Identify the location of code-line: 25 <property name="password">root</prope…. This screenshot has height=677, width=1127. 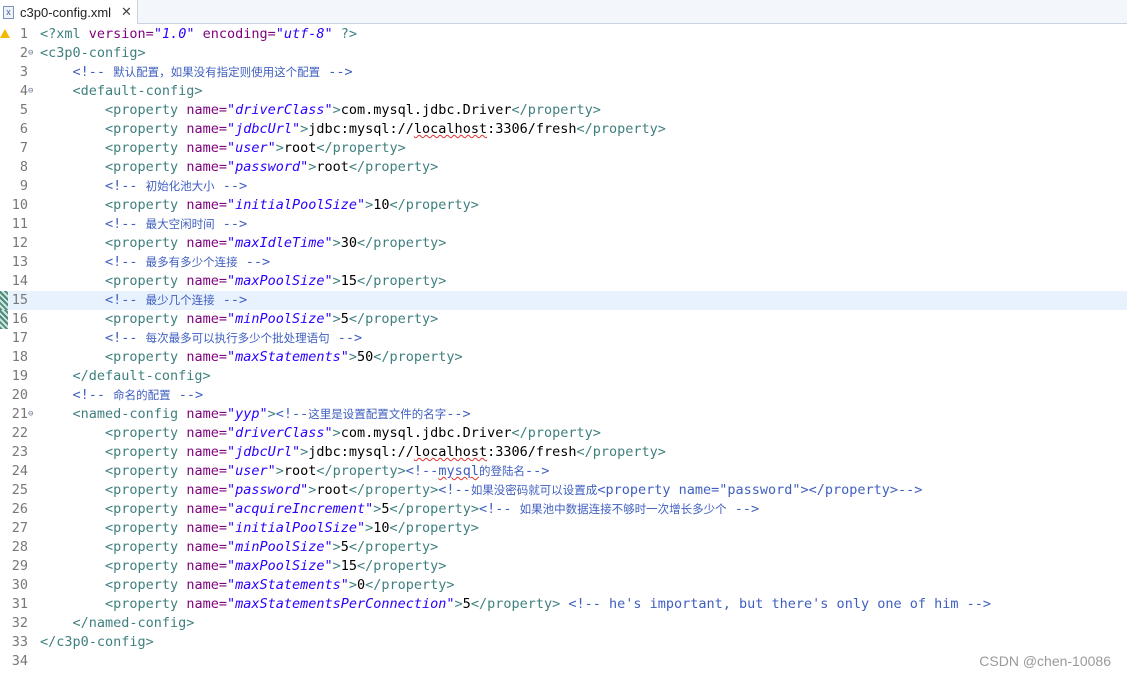
(563, 490).